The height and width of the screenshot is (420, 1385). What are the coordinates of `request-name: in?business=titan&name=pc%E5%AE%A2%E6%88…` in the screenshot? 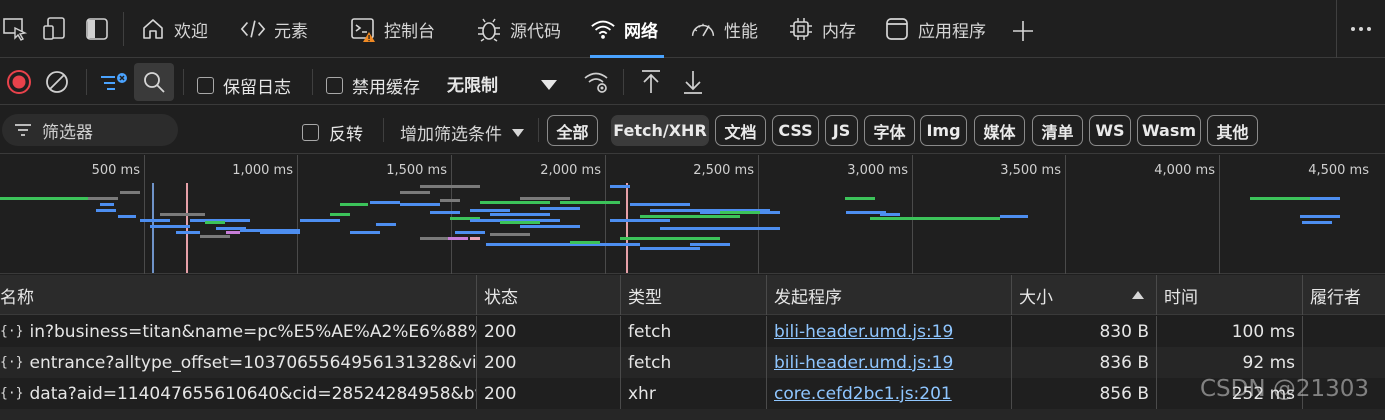 It's located at (252, 332).